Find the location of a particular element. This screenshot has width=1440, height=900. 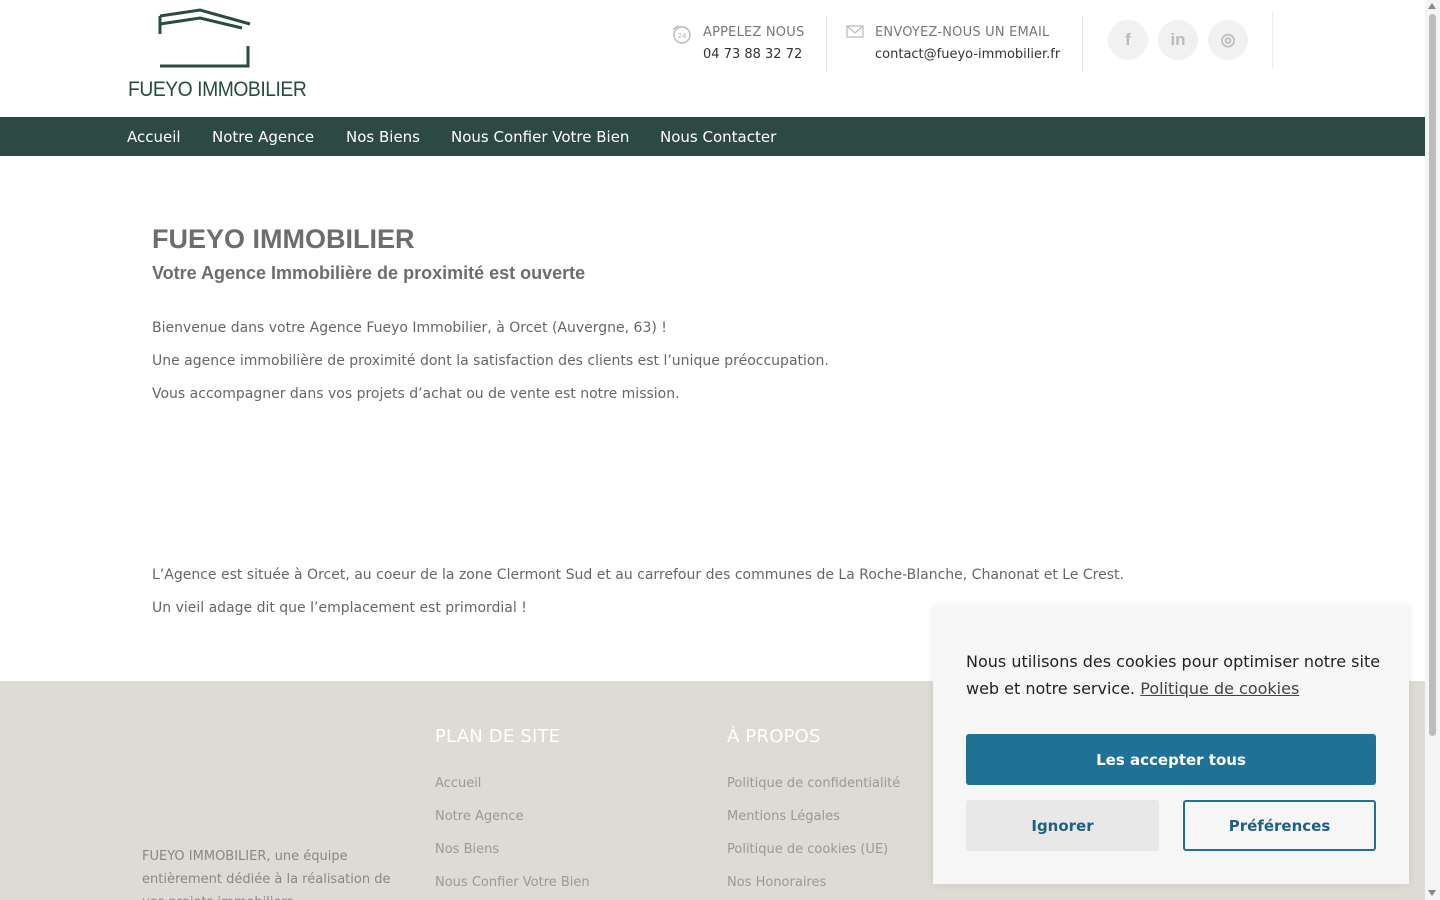

email-address: contact@fueyo-immobilier.fr is located at coordinates (967, 54).